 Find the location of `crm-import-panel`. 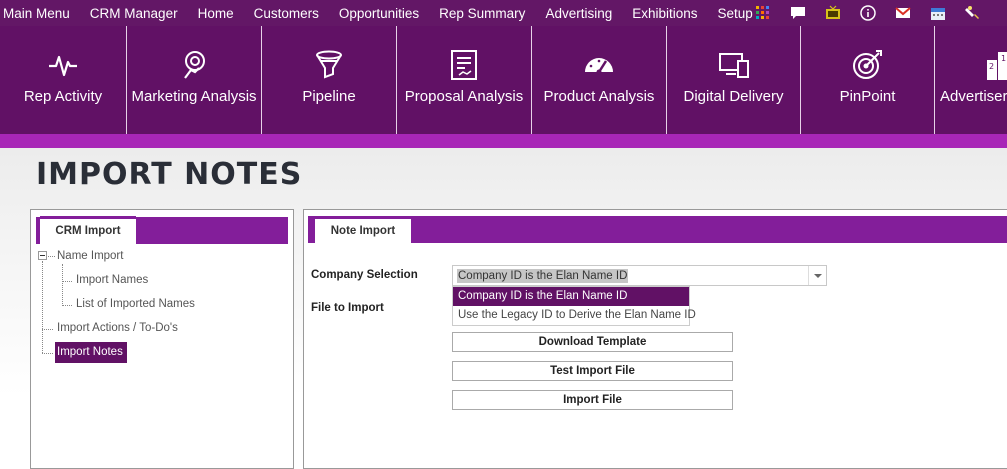

crm-import-panel is located at coordinates (162, 339).